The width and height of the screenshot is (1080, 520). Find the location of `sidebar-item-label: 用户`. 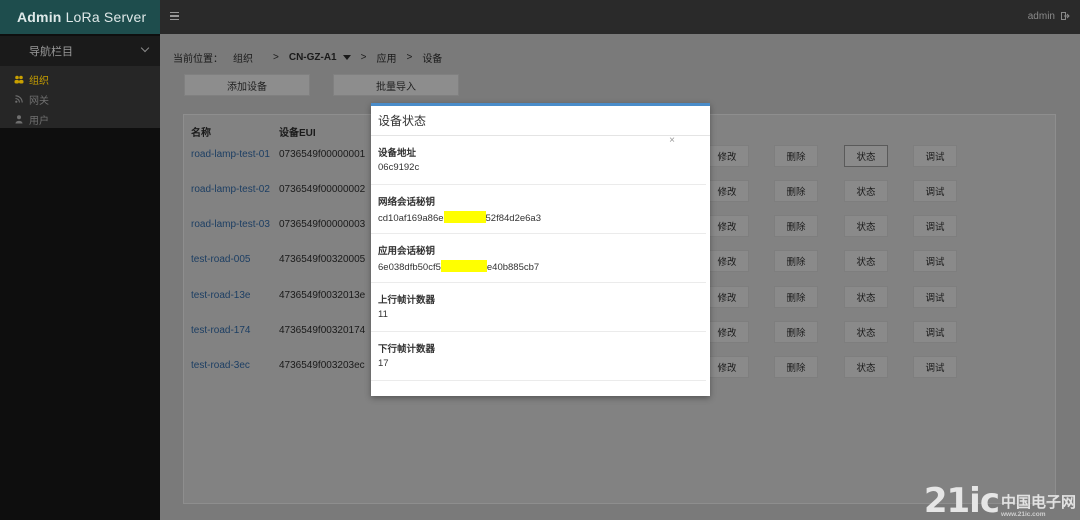

sidebar-item-label: 用户 is located at coordinates (39, 121).